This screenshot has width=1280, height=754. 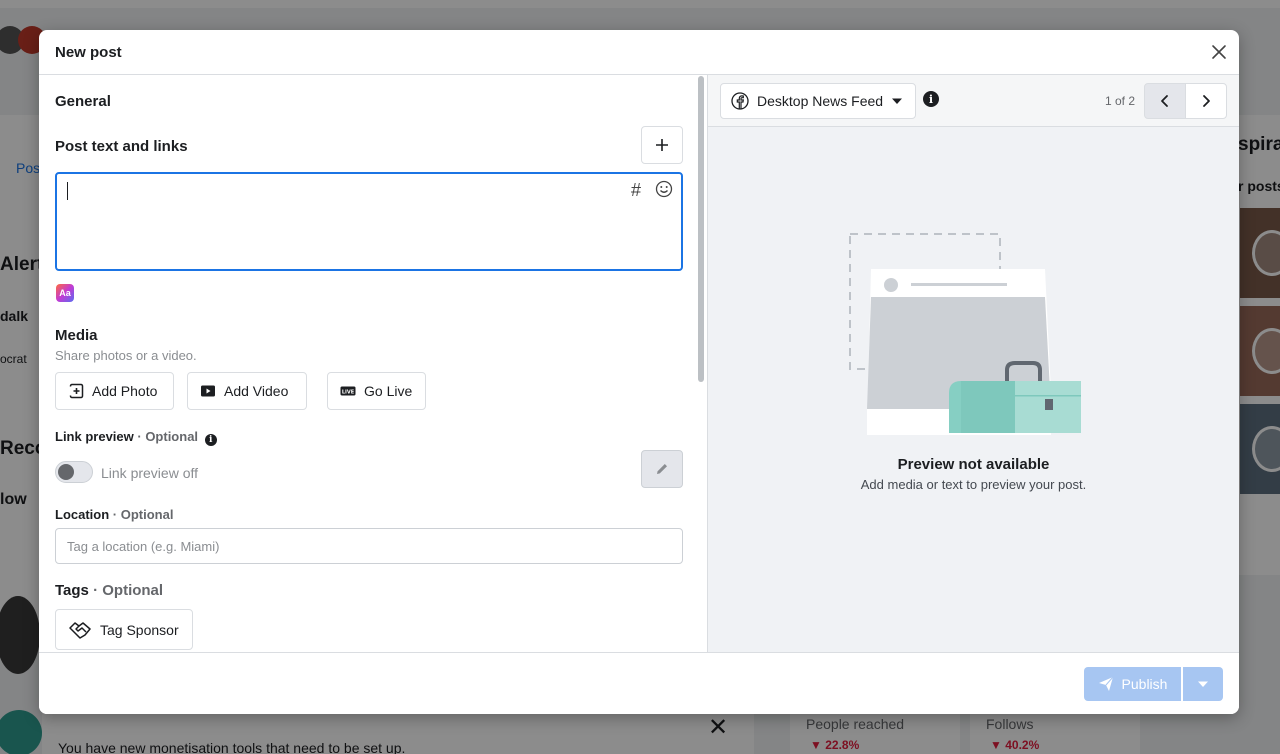 I want to click on publish-button: Publish, so click(x=1132, y=684).